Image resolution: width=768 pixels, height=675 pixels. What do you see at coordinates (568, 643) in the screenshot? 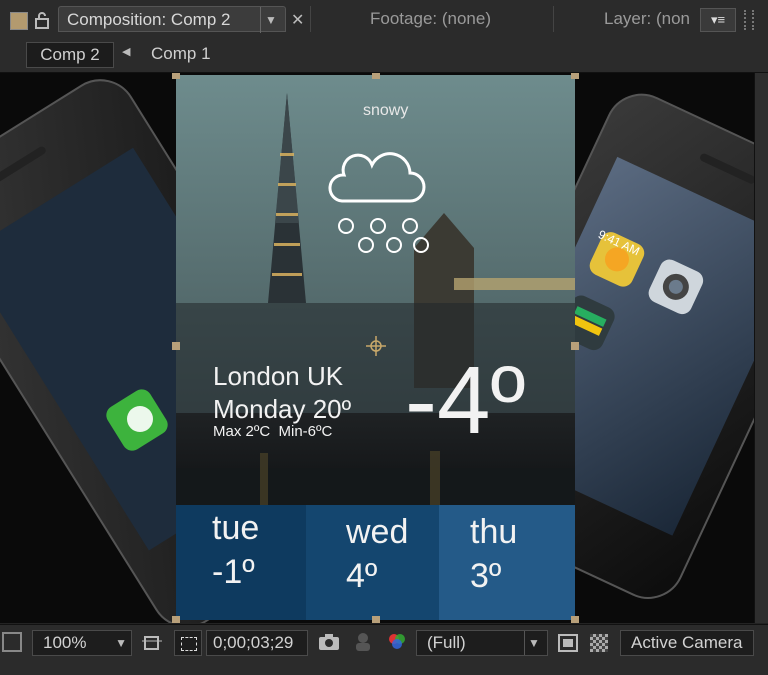
I see `fast-previews-icon` at bounding box center [568, 643].